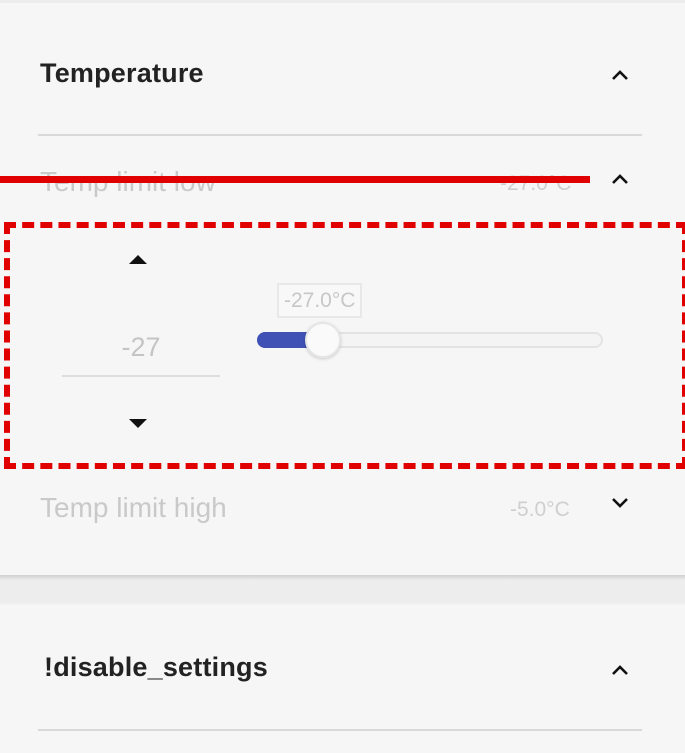 This screenshot has height=753, width=685. What do you see at coordinates (540, 509) in the screenshot?
I see `temp-limit-high-value: -5.0°C` at bounding box center [540, 509].